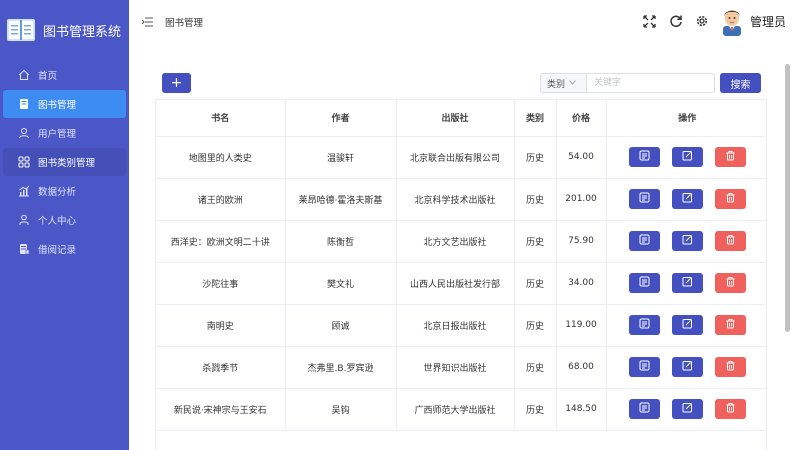  What do you see at coordinates (702, 21) in the screenshot?
I see `settings-icon` at bounding box center [702, 21].